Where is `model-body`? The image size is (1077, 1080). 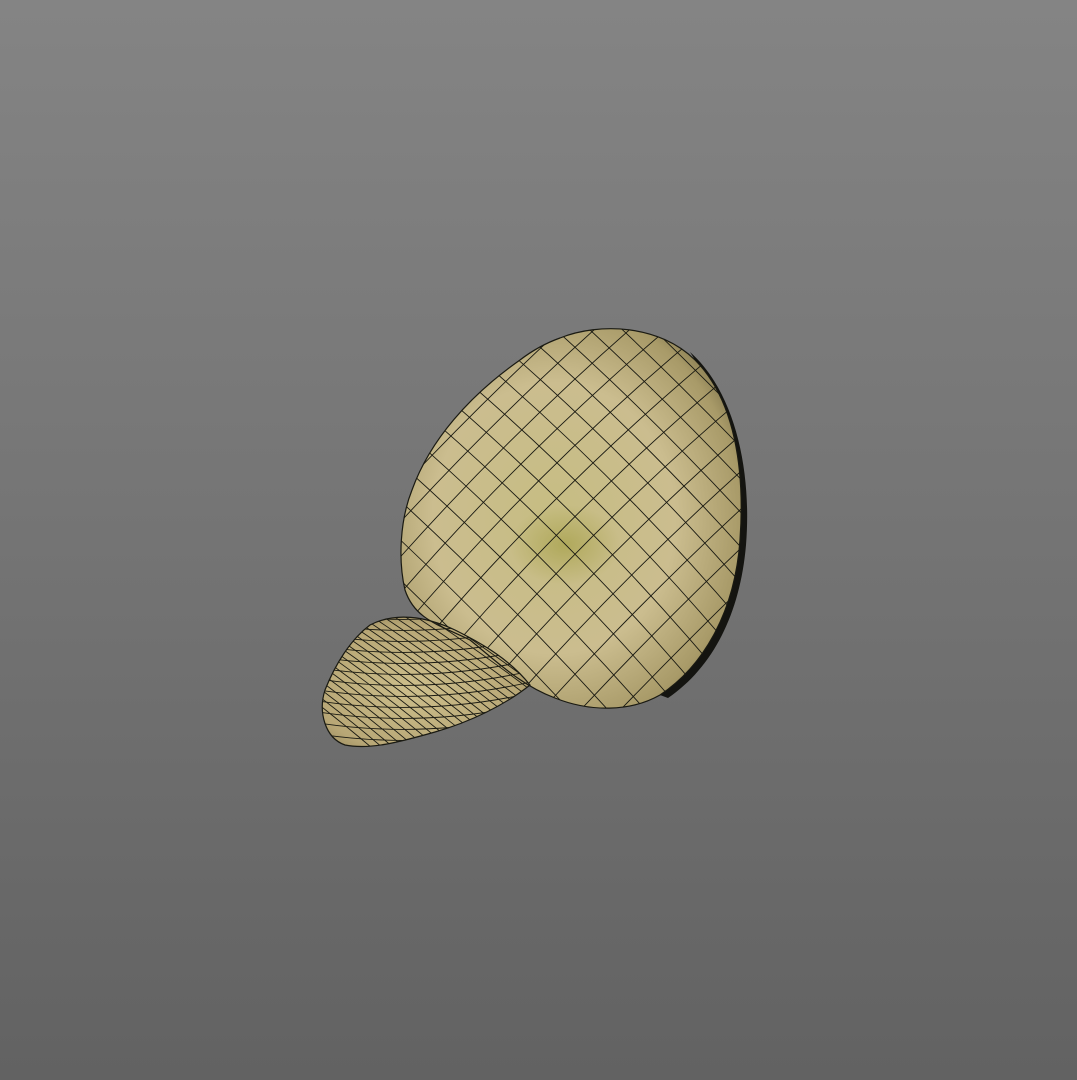
model-body is located at coordinates (571, 518).